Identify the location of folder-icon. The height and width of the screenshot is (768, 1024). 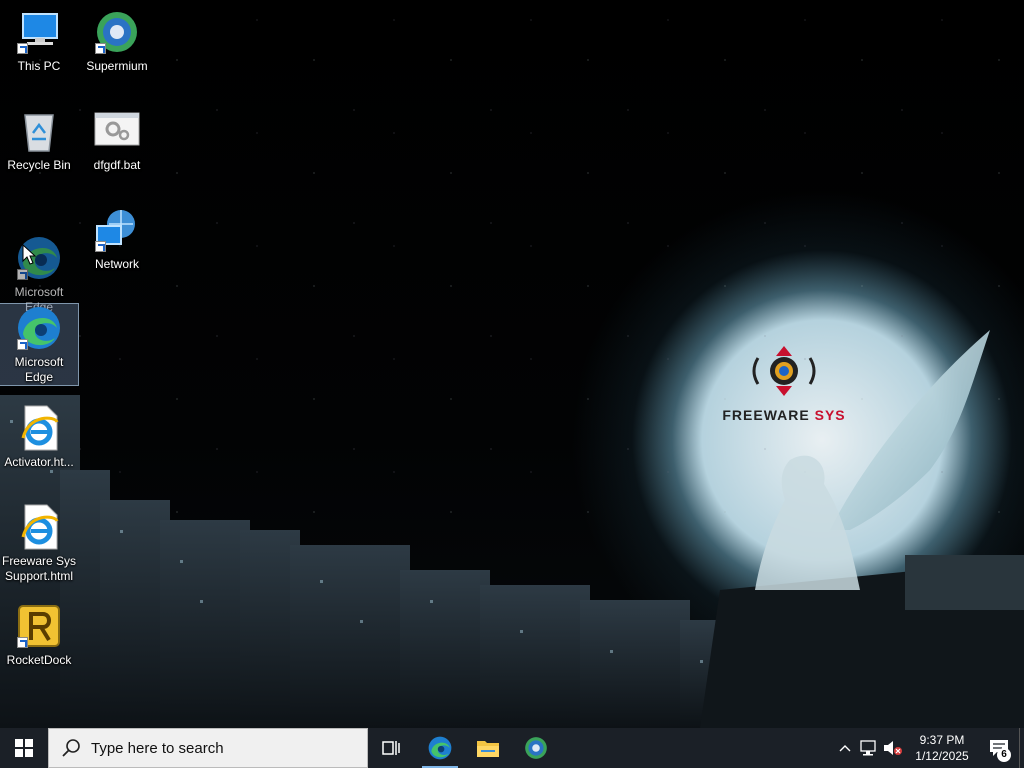
(488, 749).